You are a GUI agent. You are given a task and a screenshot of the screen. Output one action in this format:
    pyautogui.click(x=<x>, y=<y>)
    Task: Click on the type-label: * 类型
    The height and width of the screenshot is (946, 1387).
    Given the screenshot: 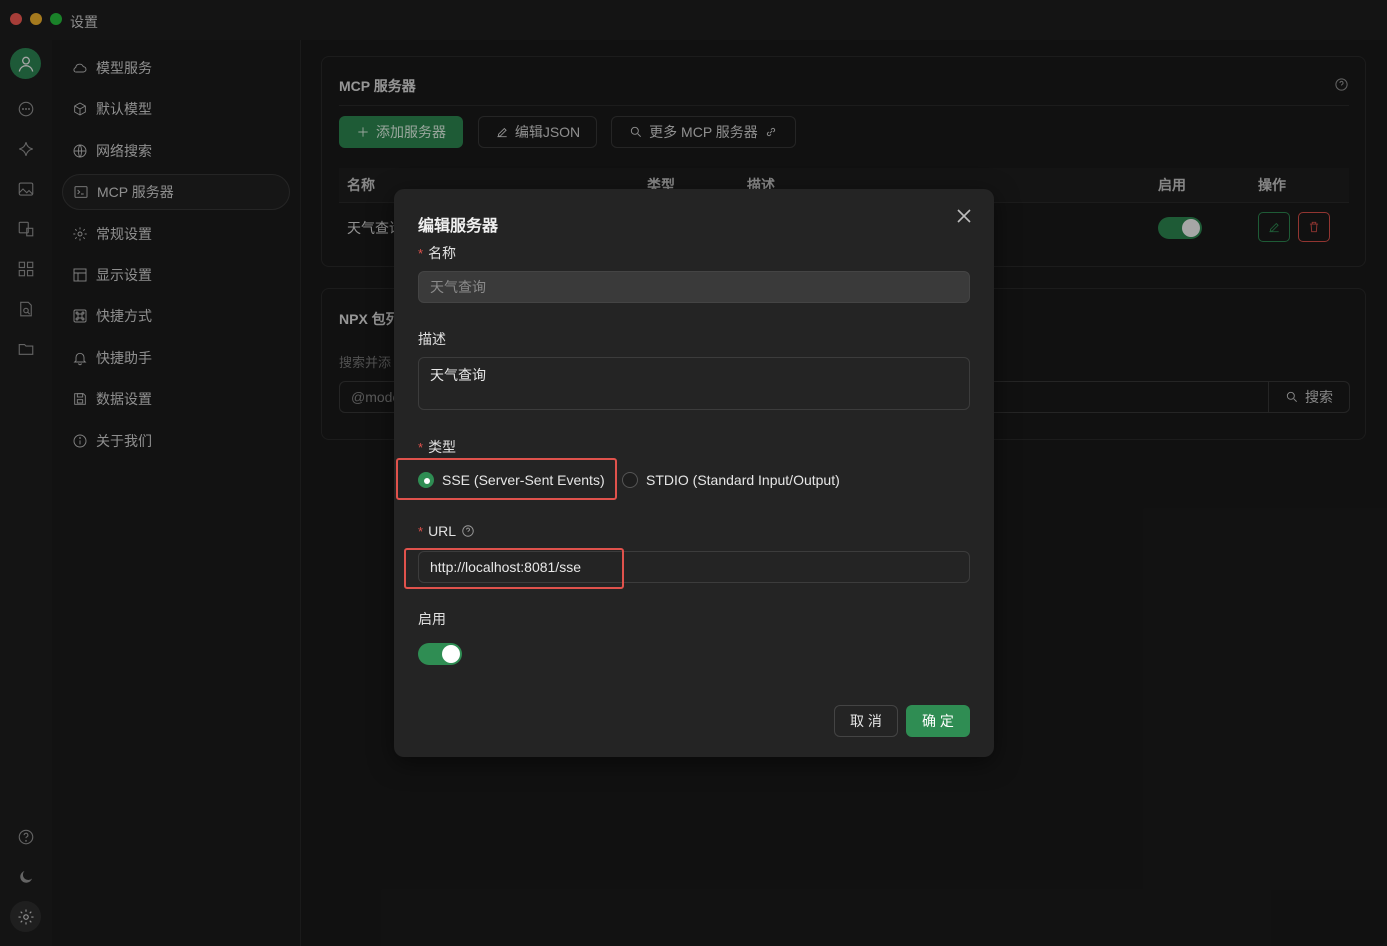 What is the action you would take?
    pyautogui.click(x=437, y=447)
    